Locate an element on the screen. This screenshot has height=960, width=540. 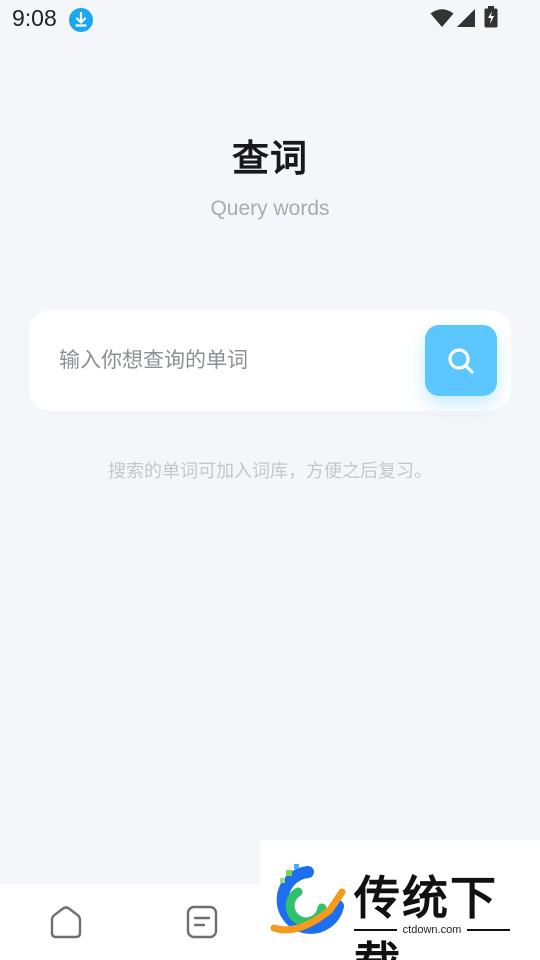
page-subtitle: Query words is located at coordinates (270, 208).